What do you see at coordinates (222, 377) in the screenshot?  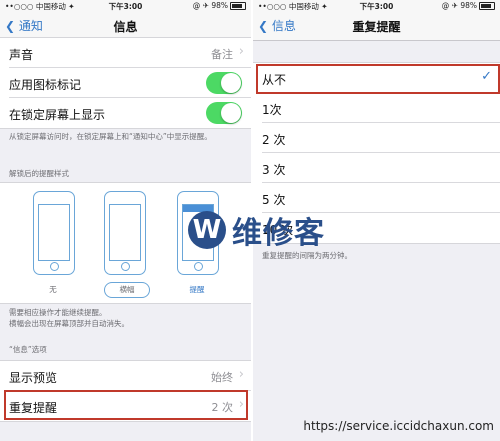 I see `row-value: 始终` at bounding box center [222, 377].